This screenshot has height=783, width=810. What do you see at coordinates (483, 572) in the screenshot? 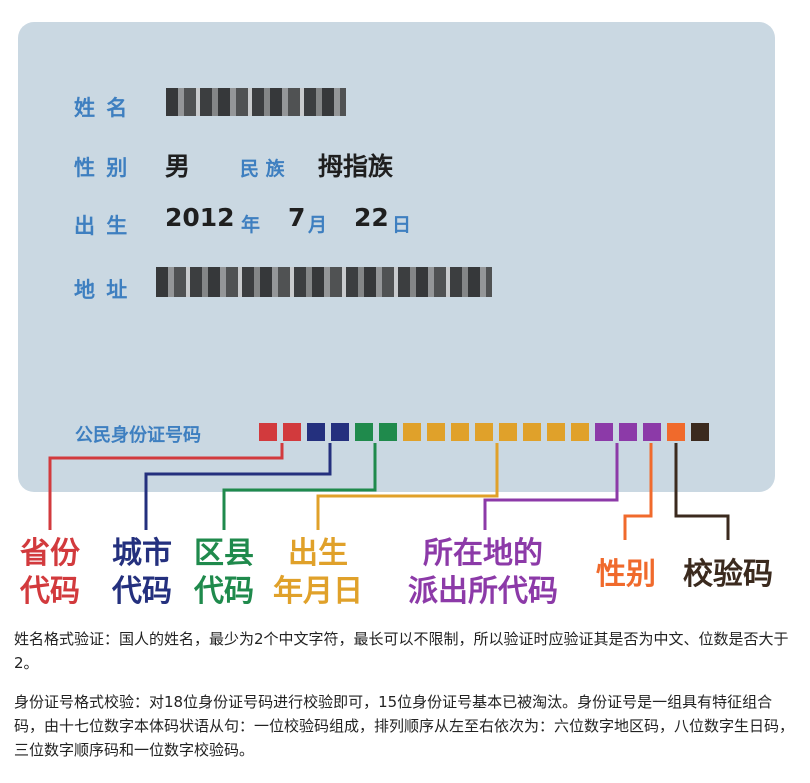
I see `category-police-station: 所在地的 派出所代码` at bounding box center [483, 572].